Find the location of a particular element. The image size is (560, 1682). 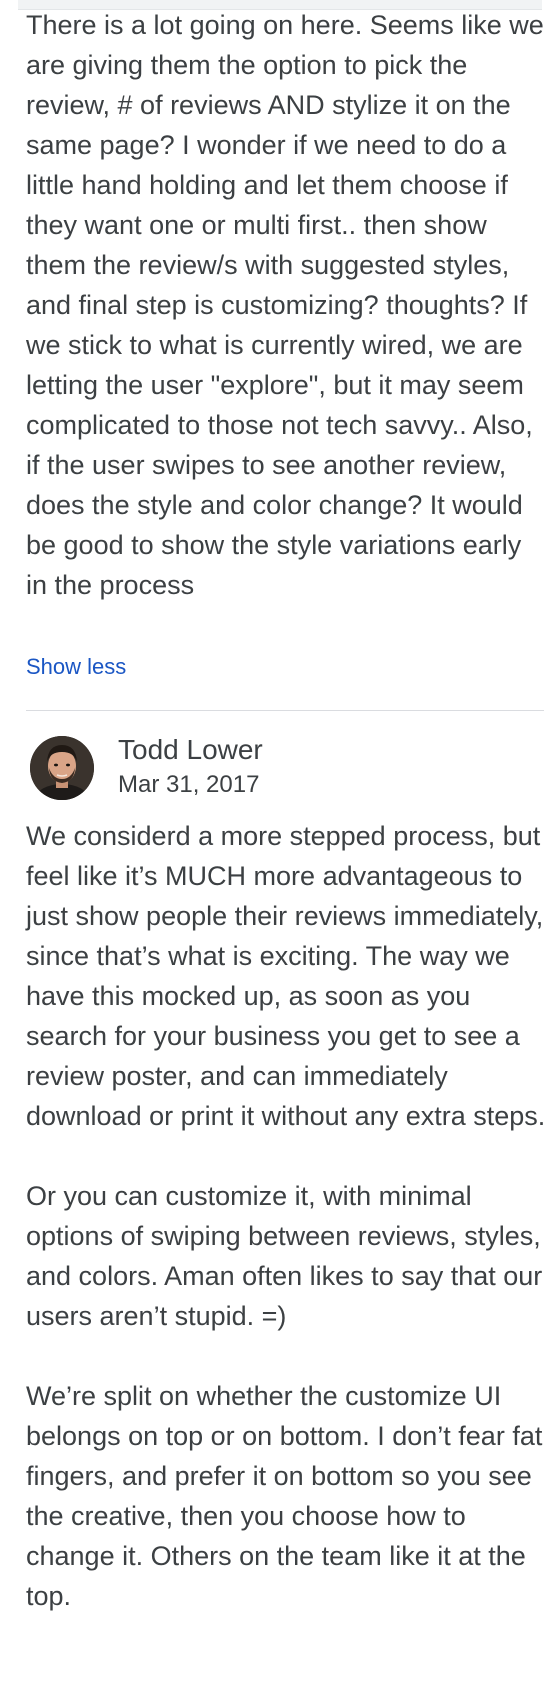

comment-author-name: Todd Lower is located at coordinates (190, 750).